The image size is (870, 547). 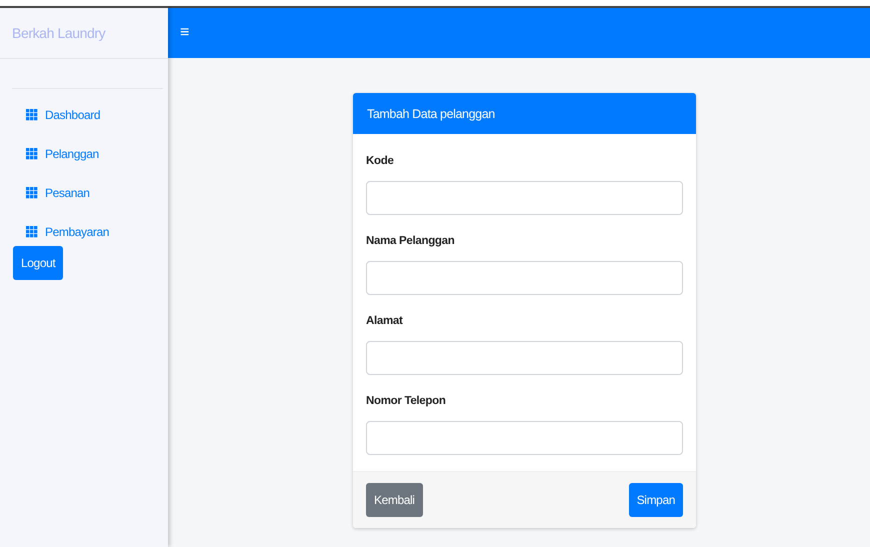 What do you see at coordinates (380, 161) in the screenshot?
I see `field-label: Kode` at bounding box center [380, 161].